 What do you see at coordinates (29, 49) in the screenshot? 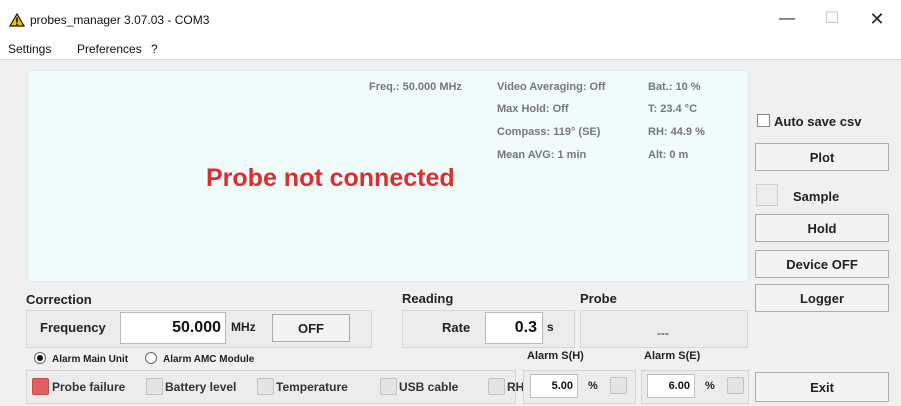
I see `menu-settings: Settings` at bounding box center [29, 49].